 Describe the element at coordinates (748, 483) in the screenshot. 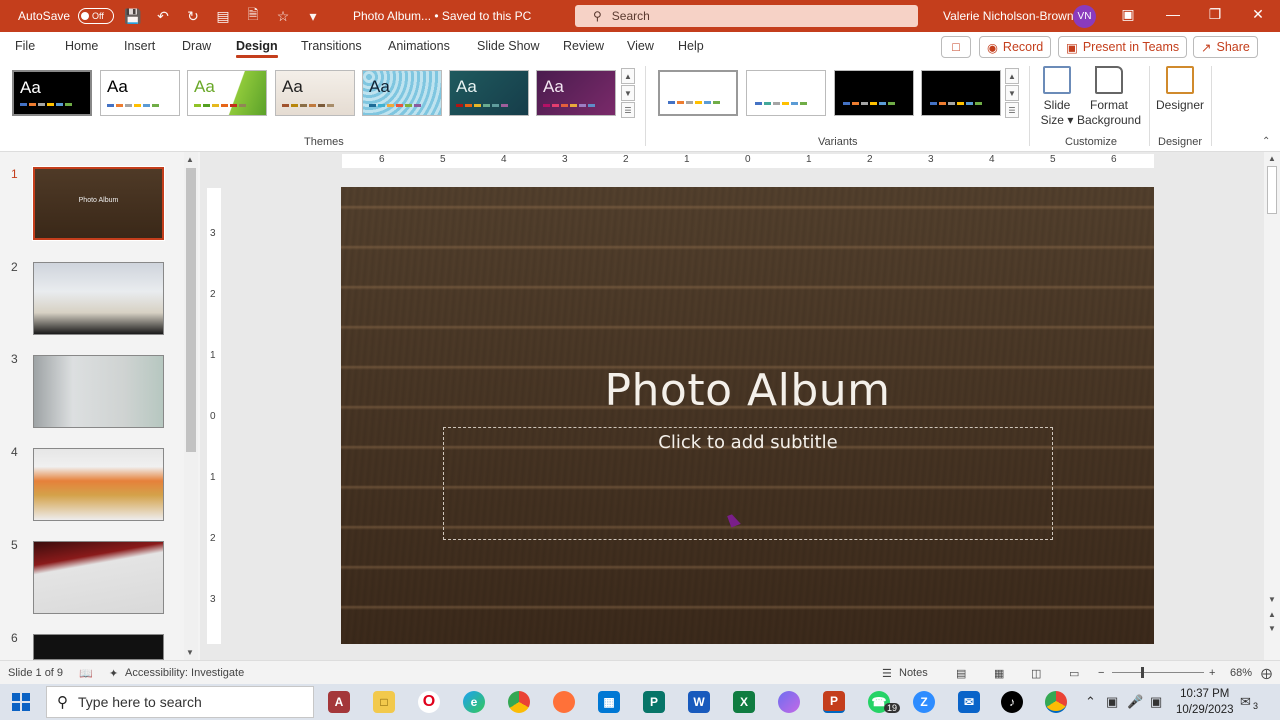

I see `subtitle-placeholder: Click to add subtitle` at that location.